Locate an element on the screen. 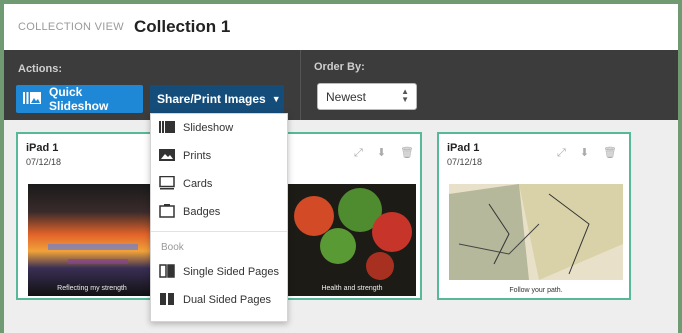 The width and height of the screenshot is (682, 333). menu-item-single-sided: Single Sided Pages is located at coordinates (219, 272).